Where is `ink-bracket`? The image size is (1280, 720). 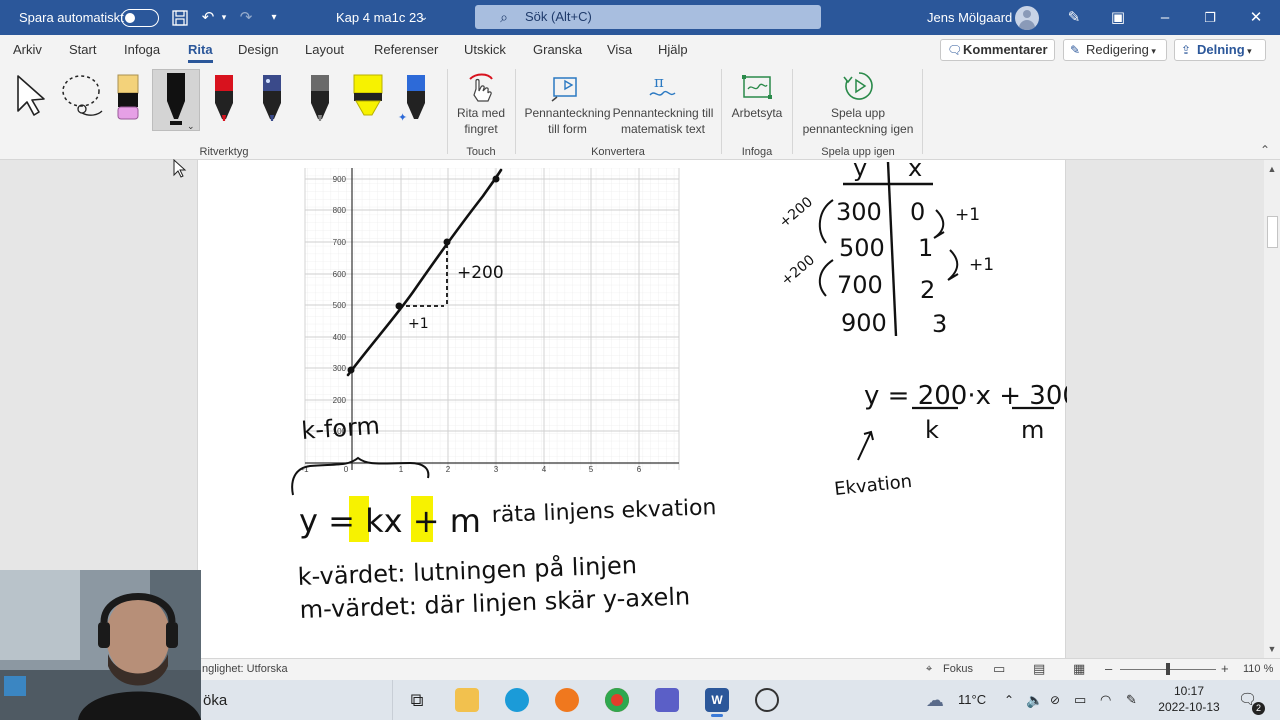
ink-bracket is located at coordinates (826, 278).